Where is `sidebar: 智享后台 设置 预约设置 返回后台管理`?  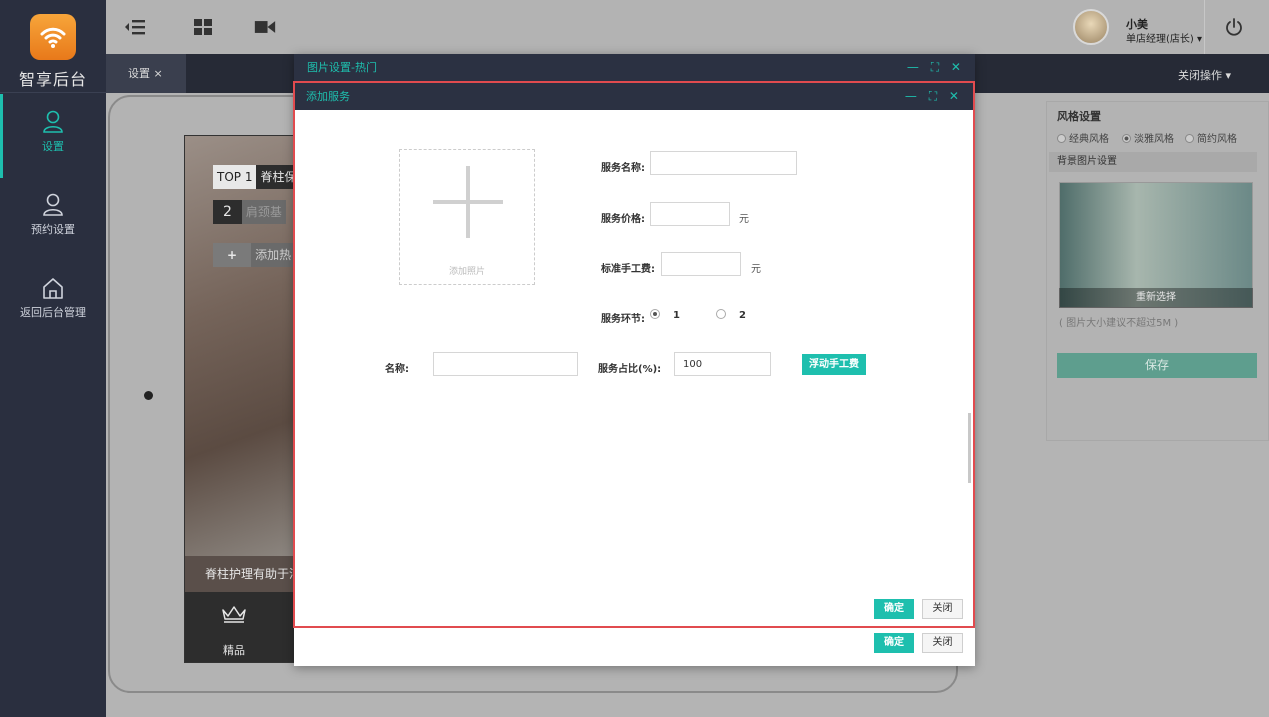 sidebar: 智享后台 设置 预约设置 返回后台管理 is located at coordinates (53, 358).